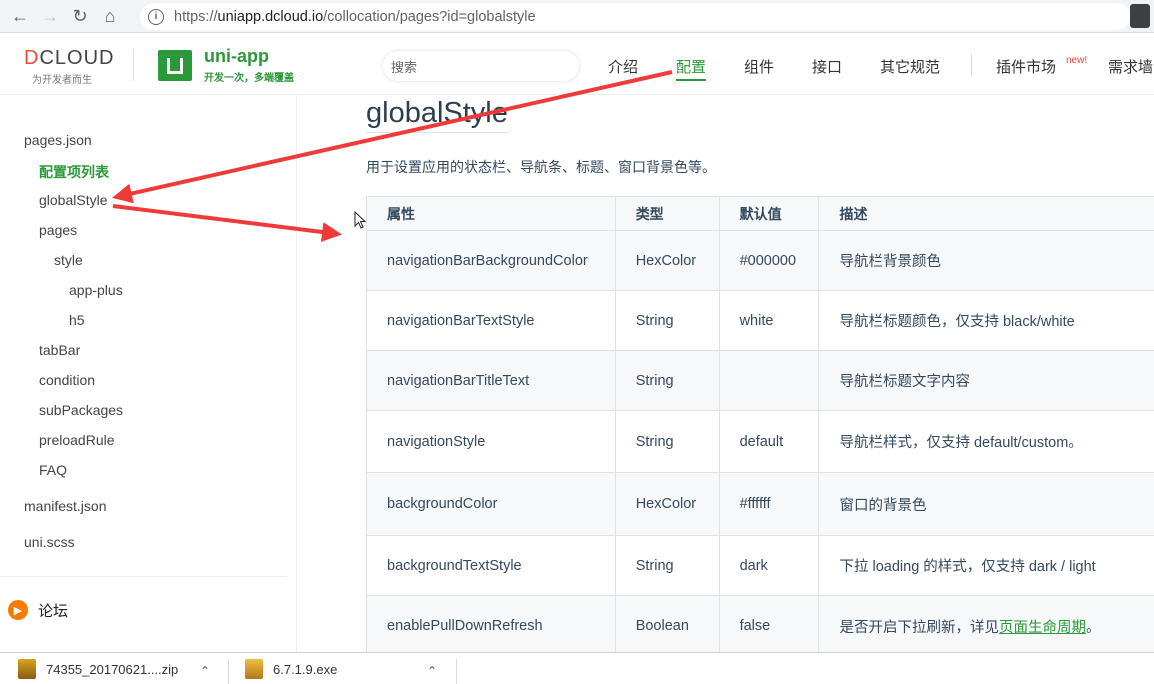  Describe the element at coordinates (760, 381) in the screenshot. I see `table-row: navigationBarTitleText String 导航栏标题文字内容` at that location.